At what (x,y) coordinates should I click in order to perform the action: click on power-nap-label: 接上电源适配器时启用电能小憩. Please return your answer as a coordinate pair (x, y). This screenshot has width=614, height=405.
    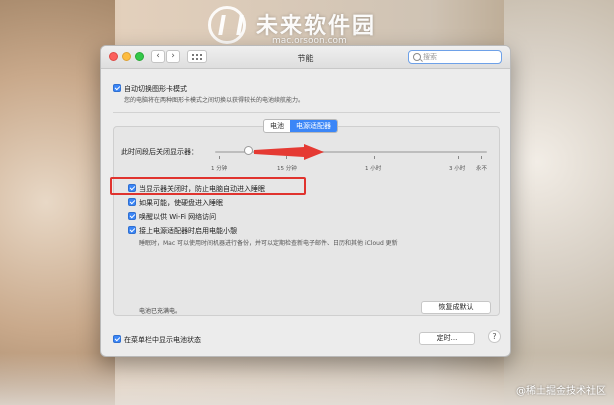
    Looking at the image, I should click on (188, 231).